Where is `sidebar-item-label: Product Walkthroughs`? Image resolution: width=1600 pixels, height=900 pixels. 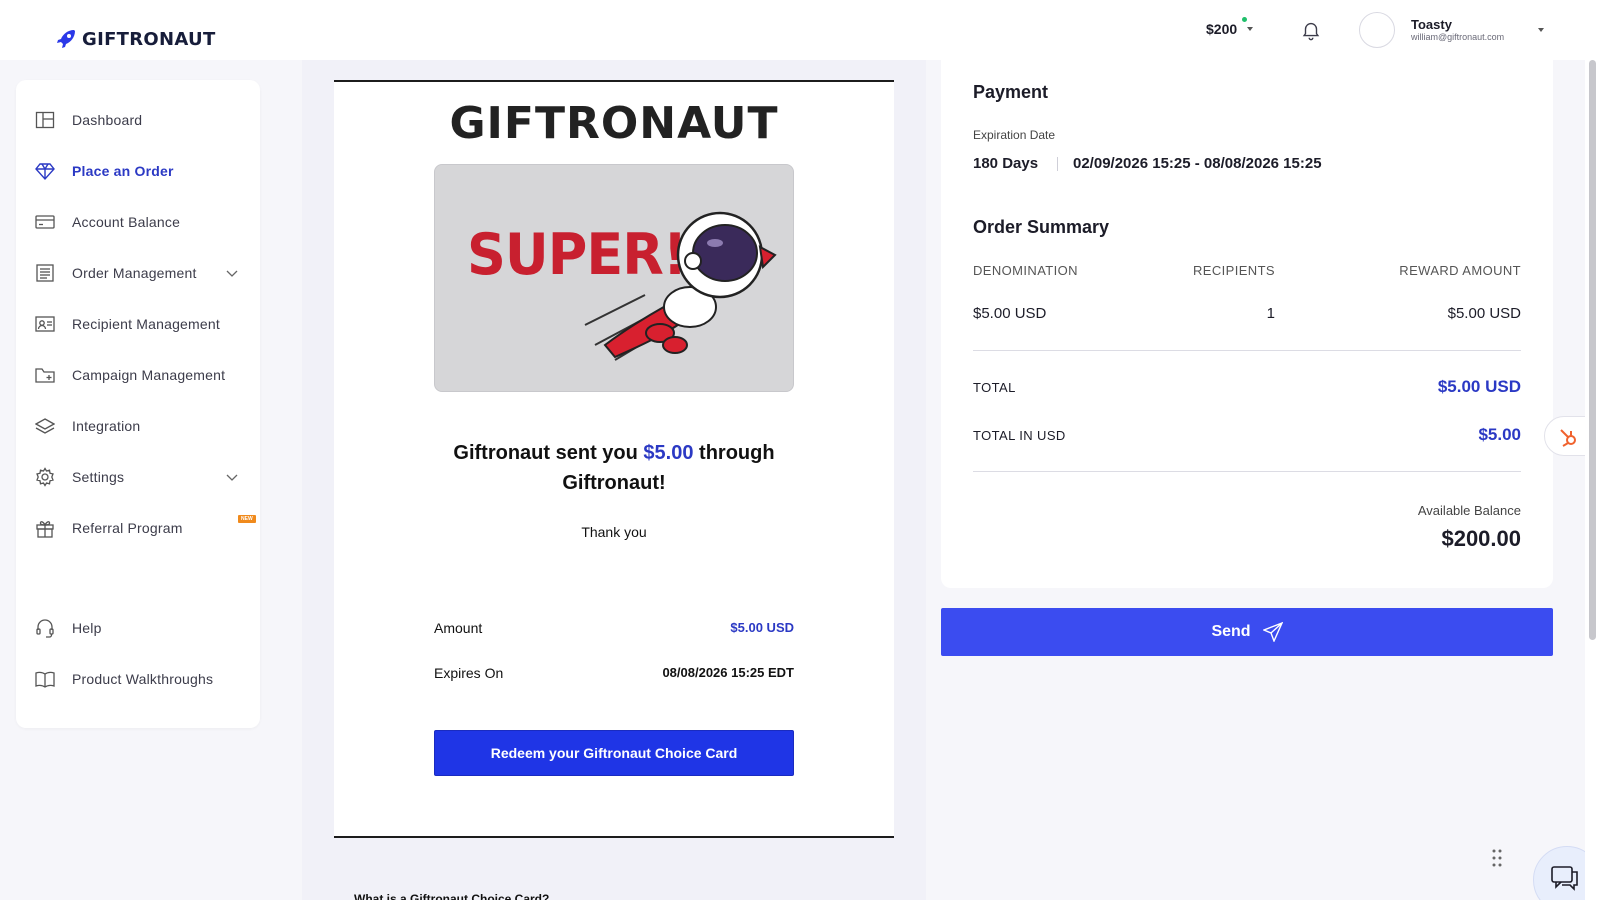
sidebar-item-label: Product Walkthroughs is located at coordinates (143, 679).